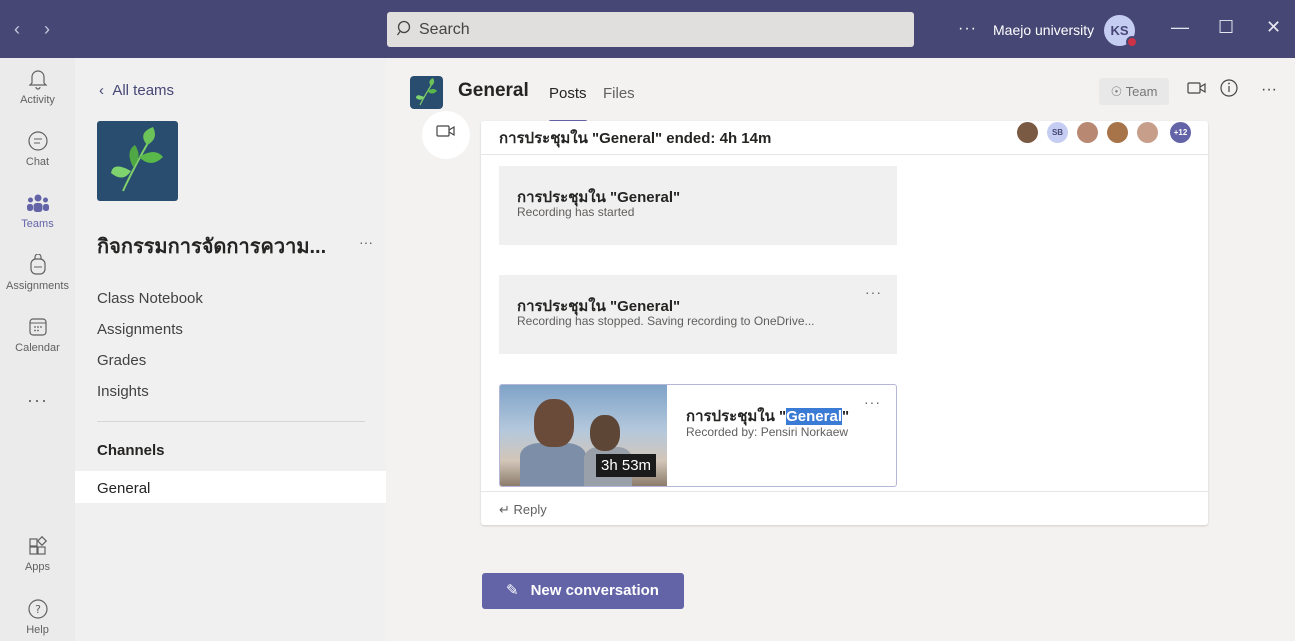 Image resolution: width=1295 pixels, height=641 pixels. Describe the element at coordinates (583, 435) in the screenshot. I see `recording-thumbnail: 3h 53m` at that location.